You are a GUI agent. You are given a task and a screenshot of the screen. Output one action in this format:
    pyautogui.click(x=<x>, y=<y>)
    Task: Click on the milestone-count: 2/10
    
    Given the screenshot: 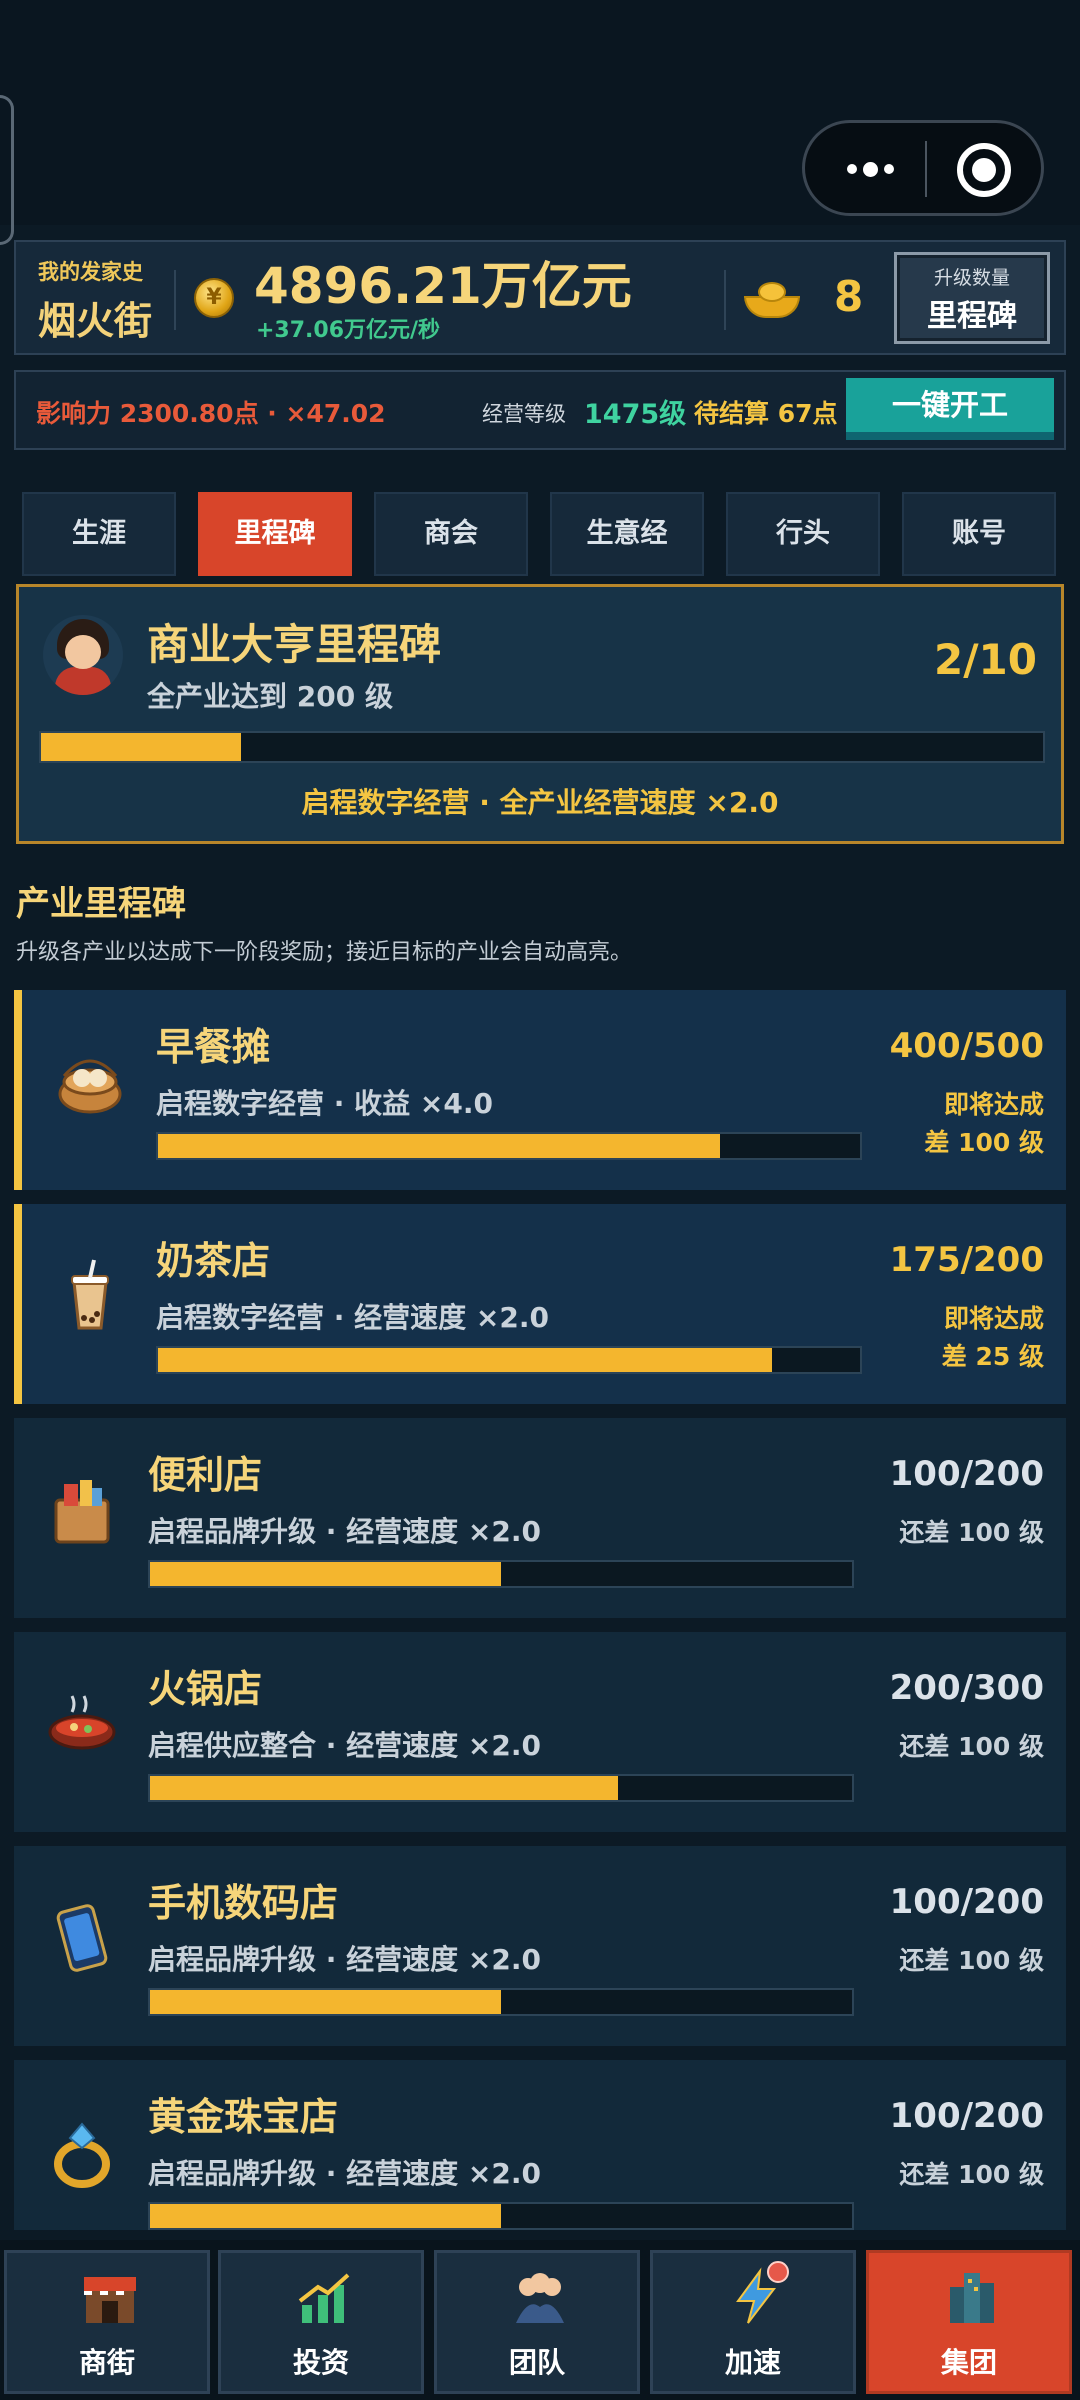 What is the action you would take?
    pyautogui.click(x=985, y=659)
    